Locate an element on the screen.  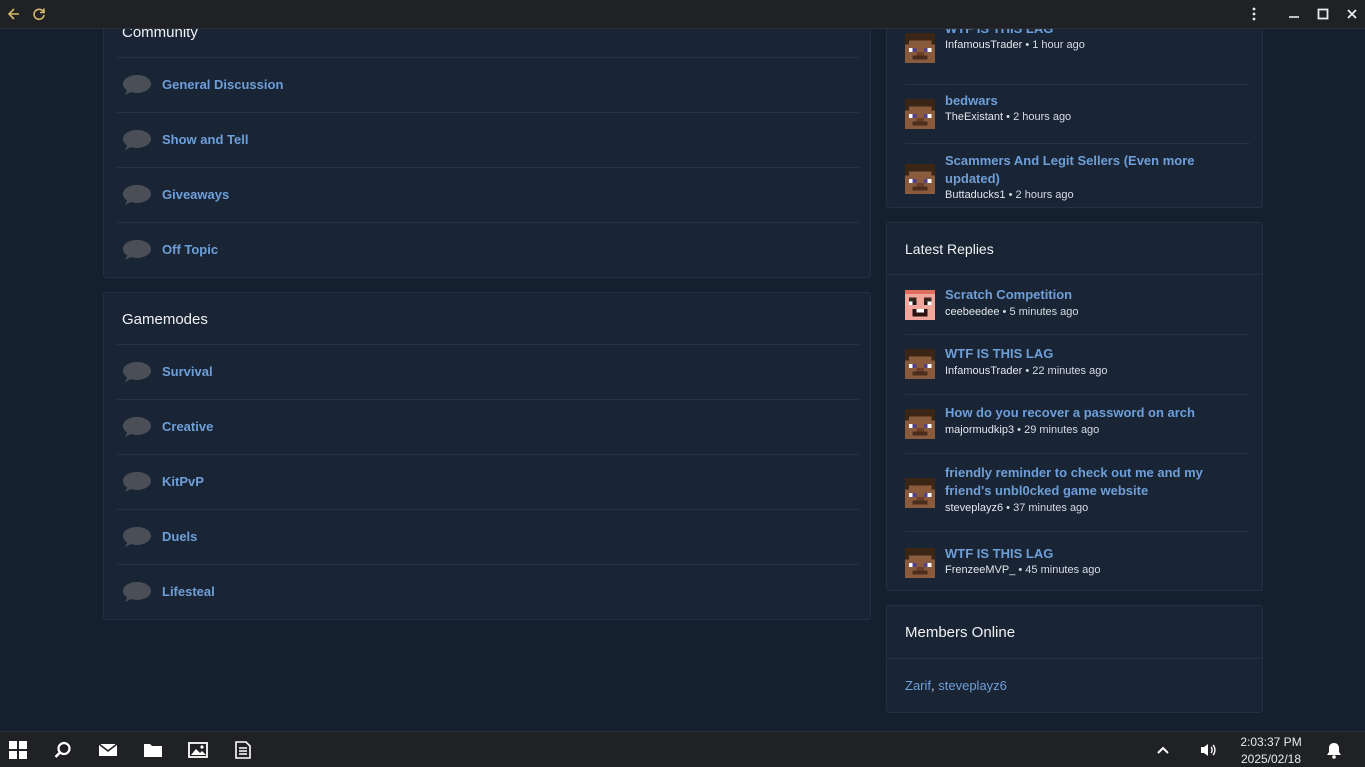
panel-divider is located at coordinates (1074, 658).